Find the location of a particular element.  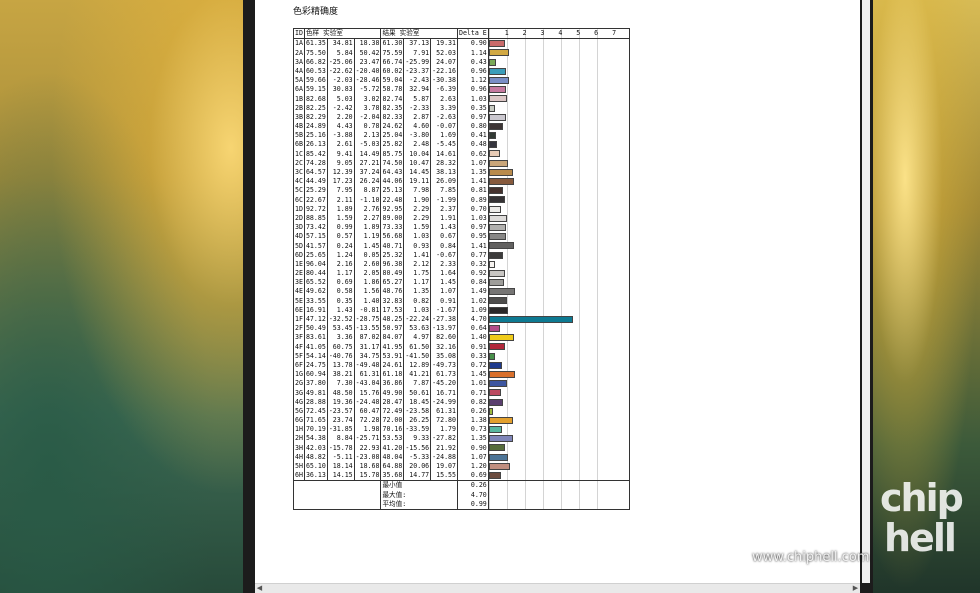

cell-l2: 85.75 is located at coordinates (392, 154).